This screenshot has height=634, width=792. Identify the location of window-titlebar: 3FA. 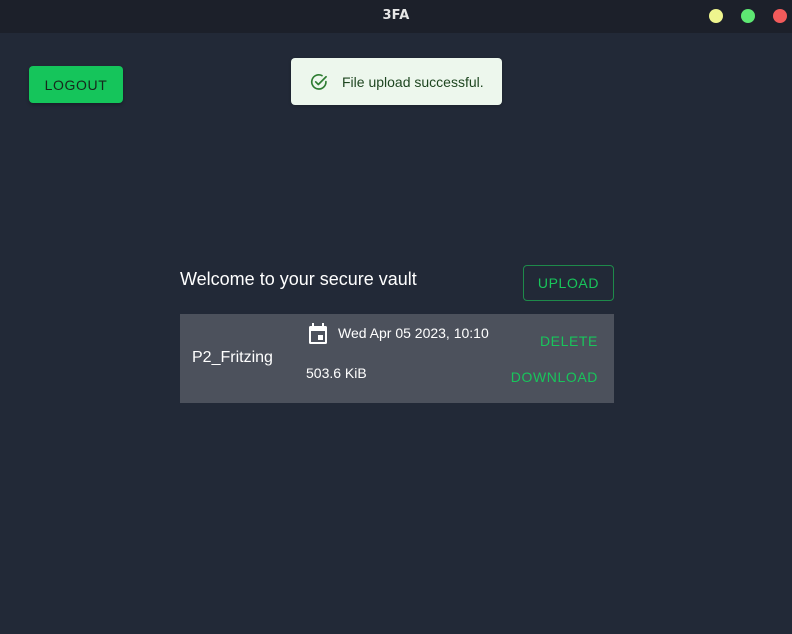
(396, 16).